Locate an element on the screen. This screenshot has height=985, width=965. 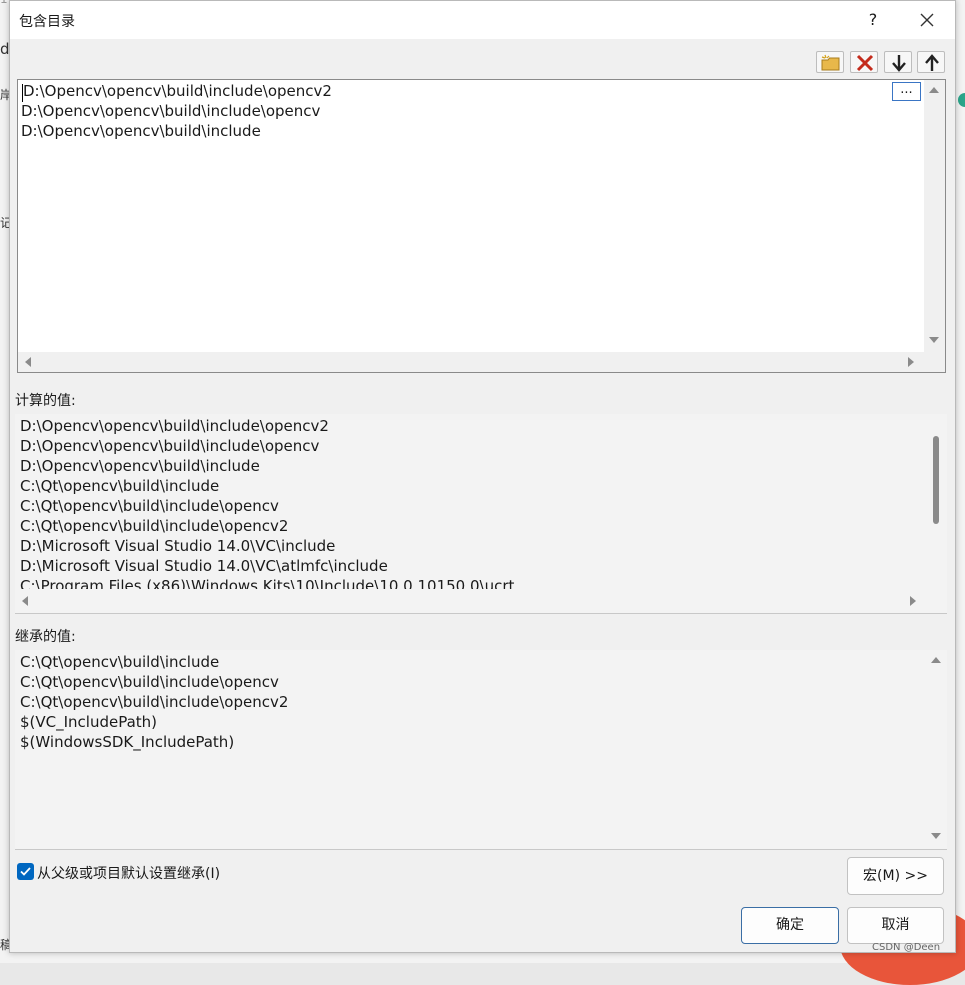
watermark: CSDN @Deen is located at coordinates (906, 947).